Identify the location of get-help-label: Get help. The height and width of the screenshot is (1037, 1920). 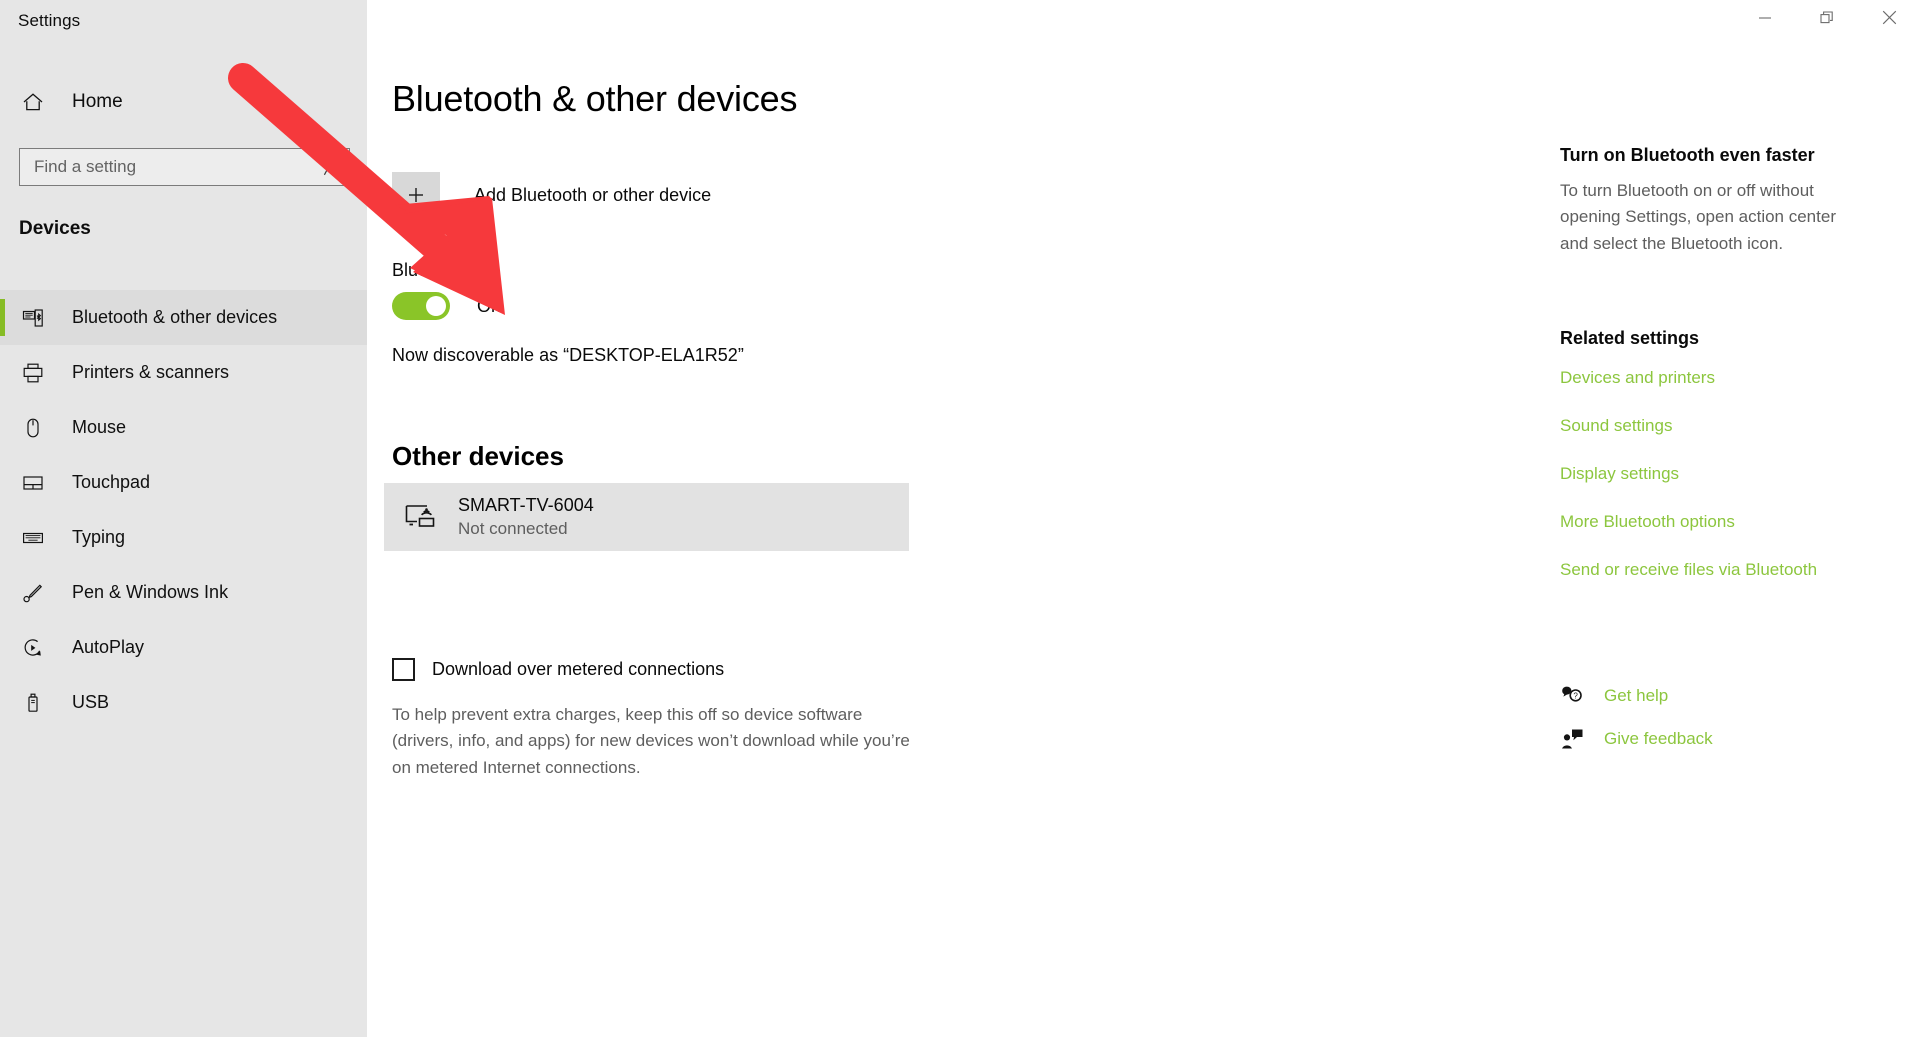
(1636, 695).